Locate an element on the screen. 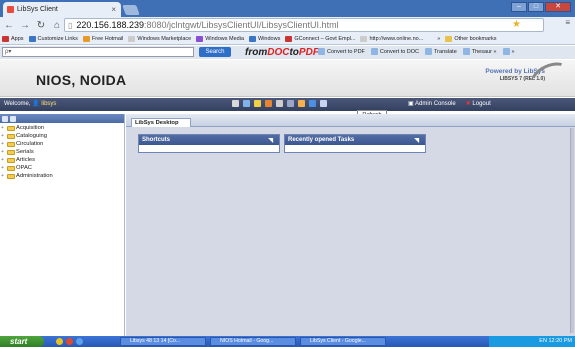 The width and height of the screenshot is (575, 347). chrome-icon is located at coordinates (59, 341).